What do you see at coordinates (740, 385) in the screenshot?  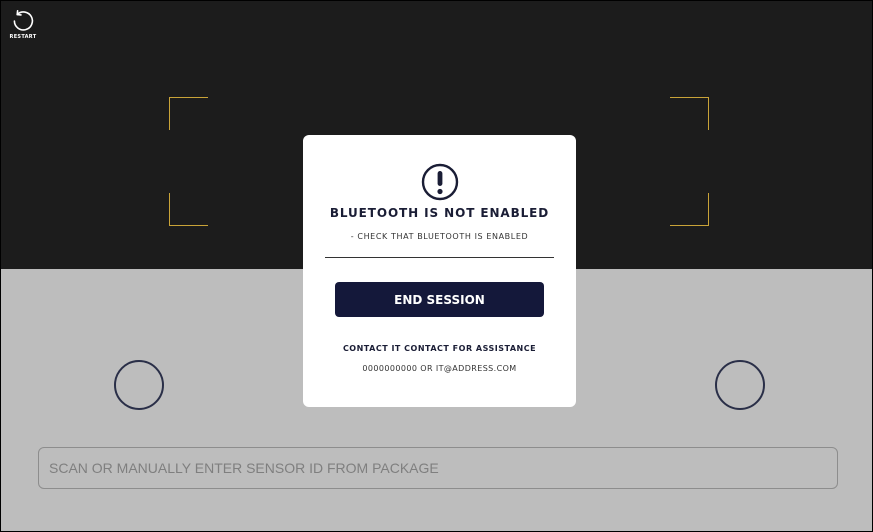 I see `right-circle-indicator` at bounding box center [740, 385].